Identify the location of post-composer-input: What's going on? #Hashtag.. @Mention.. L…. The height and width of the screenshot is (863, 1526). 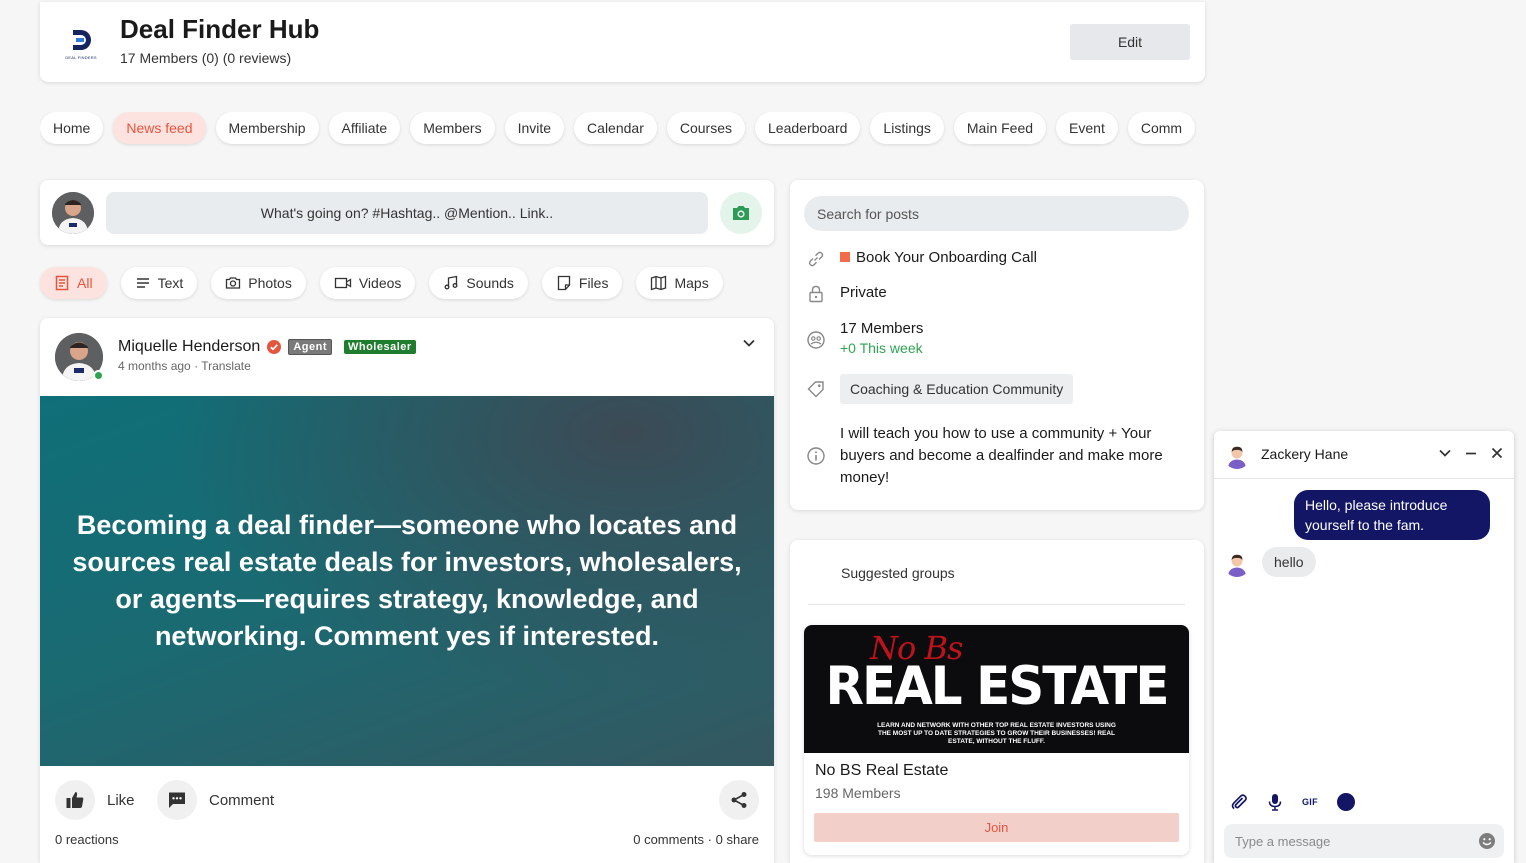
(407, 213).